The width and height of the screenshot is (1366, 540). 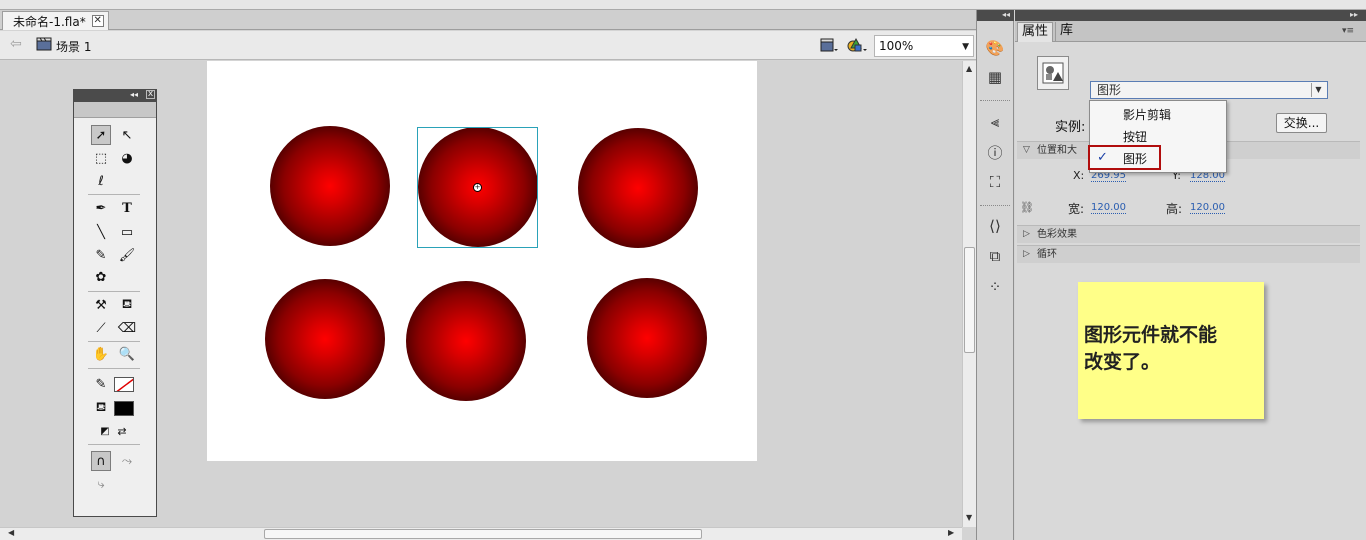 What do you see at coordinates (488, 20) in the screenshot?
I see `document-tab-bar` at bounding box center [488, 20].